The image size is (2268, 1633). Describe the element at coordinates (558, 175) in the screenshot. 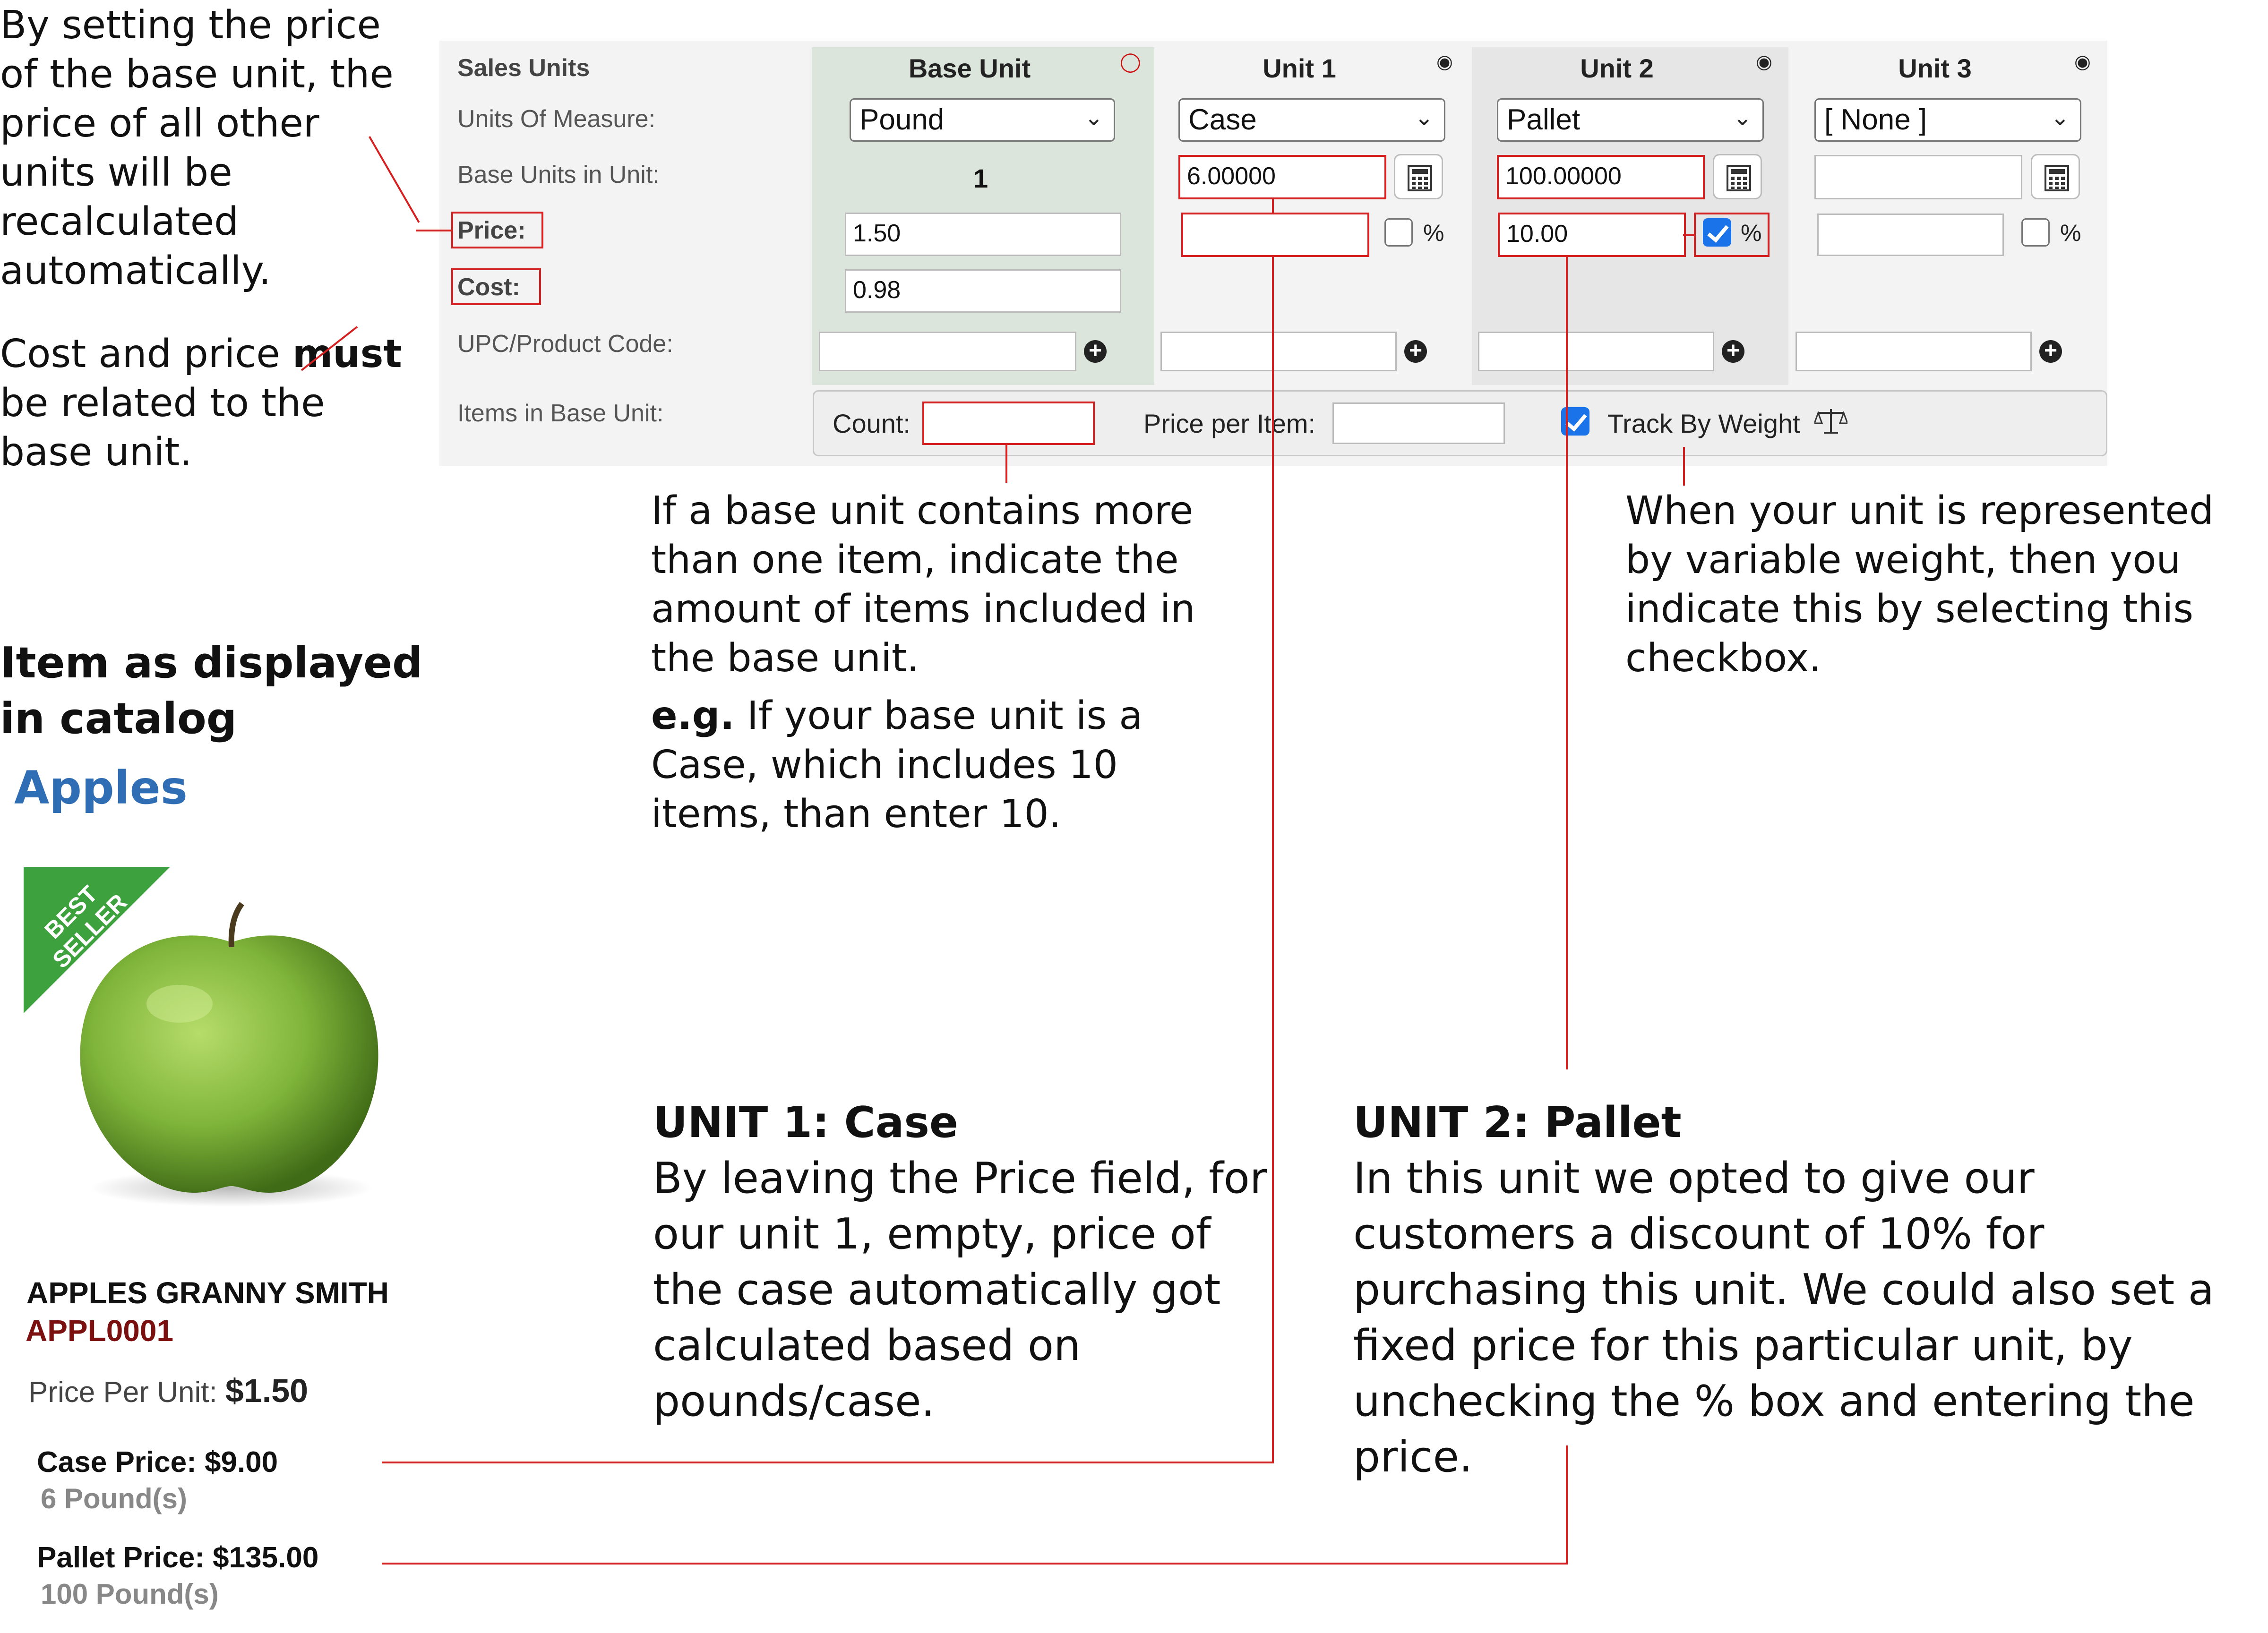

I see `base-units-label: Base Units in Unit:` at that location.